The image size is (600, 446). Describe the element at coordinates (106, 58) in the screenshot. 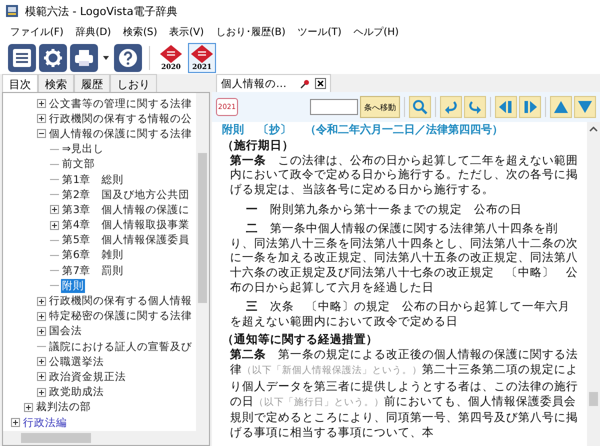

I see `caret-icon` at that location.